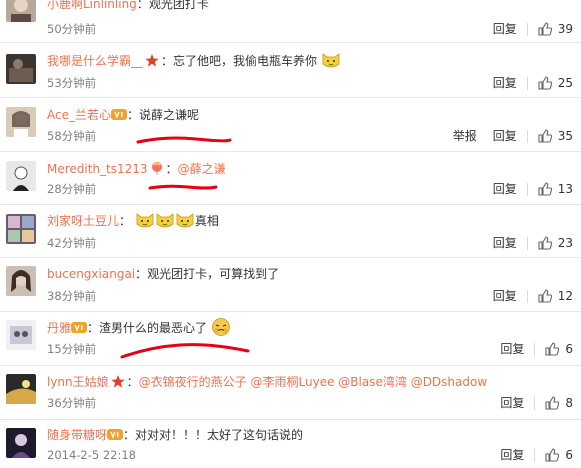 This screenshot has height=468, width=581. Describe the element at coordinates (569, 455) in the screenshot. I see `like-count: 6` at that location.